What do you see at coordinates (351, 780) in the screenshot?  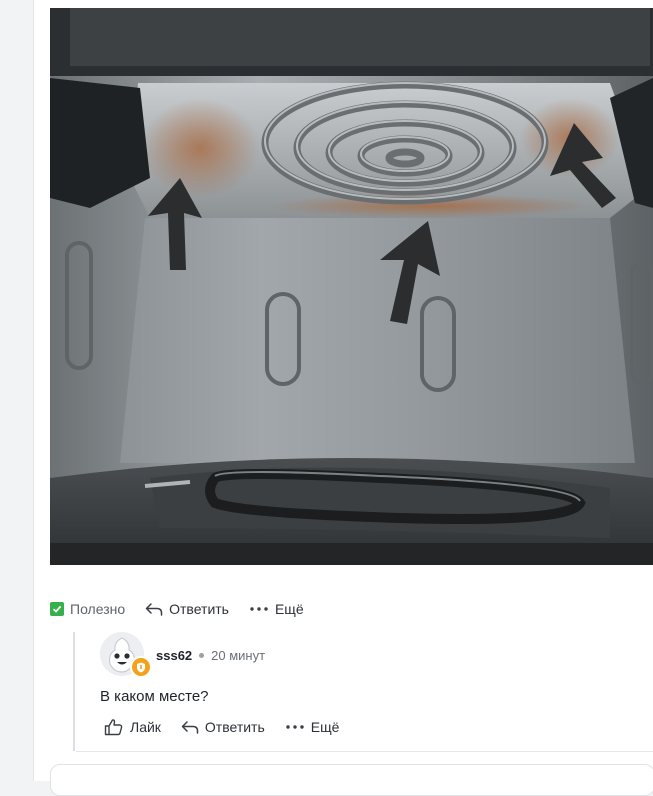 I see `next-comment-box` at bounding box center [351, 780].